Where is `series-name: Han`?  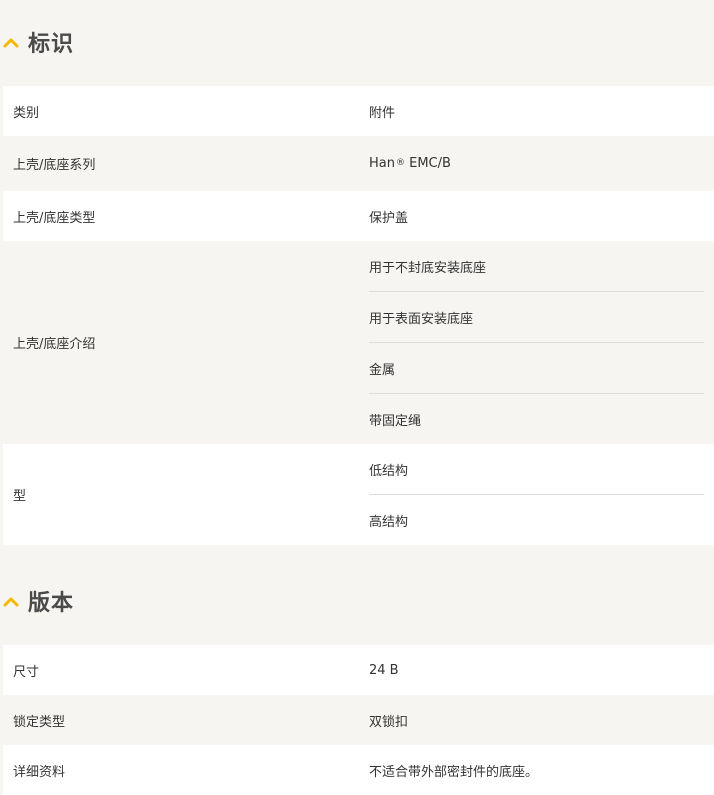 series-name: Han is located at coordinates (382, 163).